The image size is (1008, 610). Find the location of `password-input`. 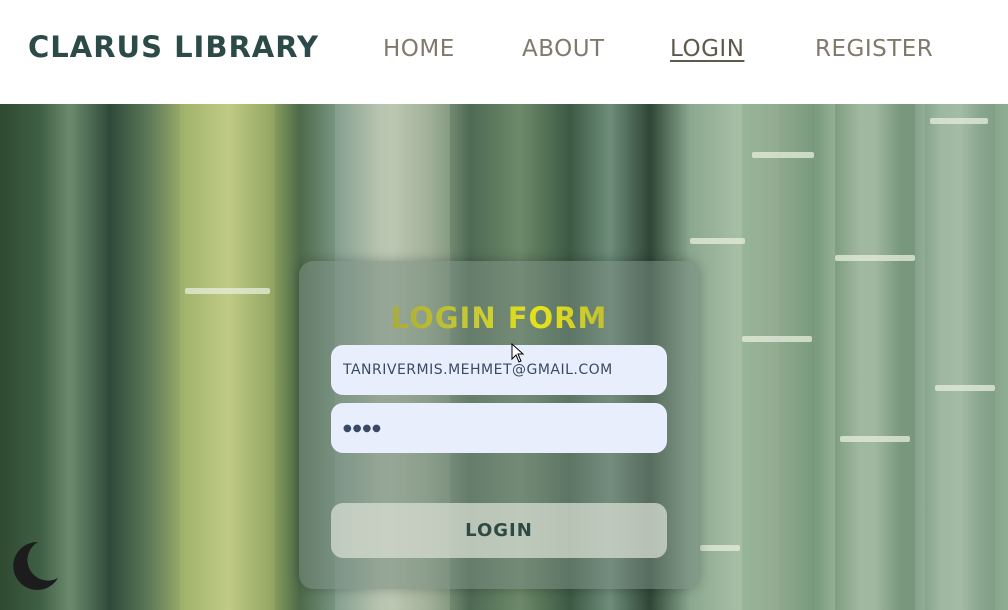

password-input is located at coordinates (499, 428).